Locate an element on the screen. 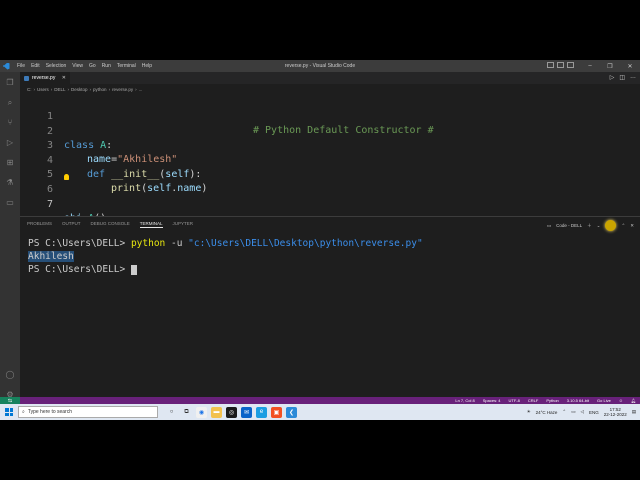  tab-reverse-py: reverse.py ✕ is located at coordinates (45, 78).